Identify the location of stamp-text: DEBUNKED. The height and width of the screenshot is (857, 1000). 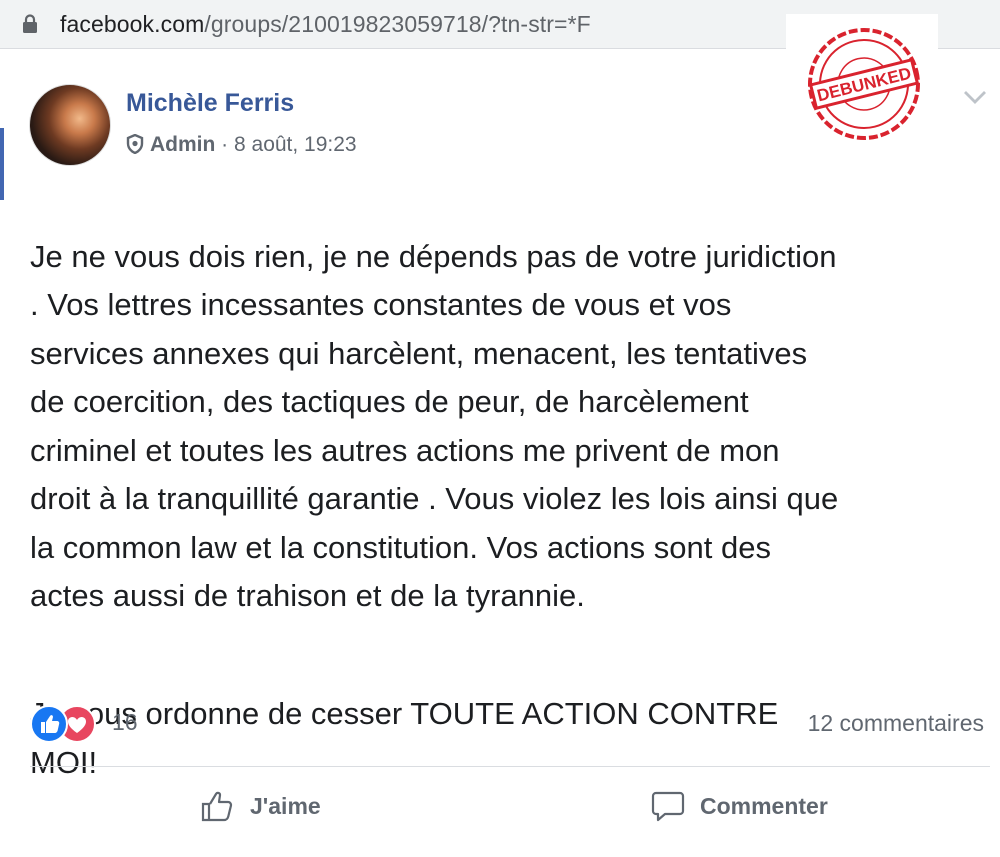
(864, 85).